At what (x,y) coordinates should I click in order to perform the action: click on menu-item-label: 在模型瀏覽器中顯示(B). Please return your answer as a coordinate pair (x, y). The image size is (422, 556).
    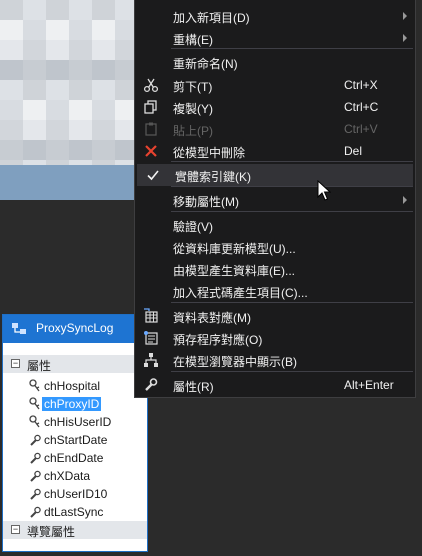
    Looking at the image, I should click on (235, 362).